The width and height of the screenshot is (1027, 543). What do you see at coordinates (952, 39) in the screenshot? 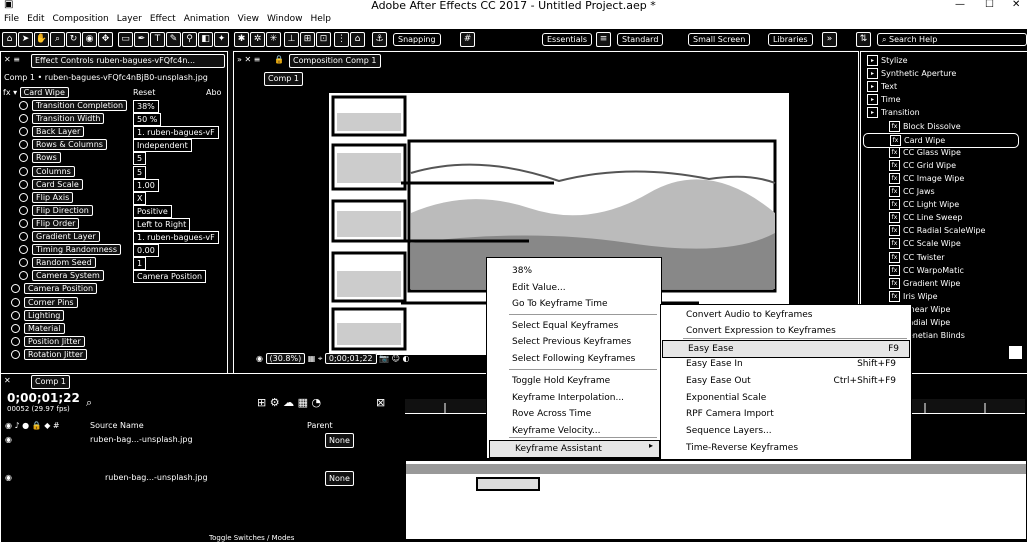
I see `search-help-field: ⌕ Search Help` at bounding box center [952, 39].